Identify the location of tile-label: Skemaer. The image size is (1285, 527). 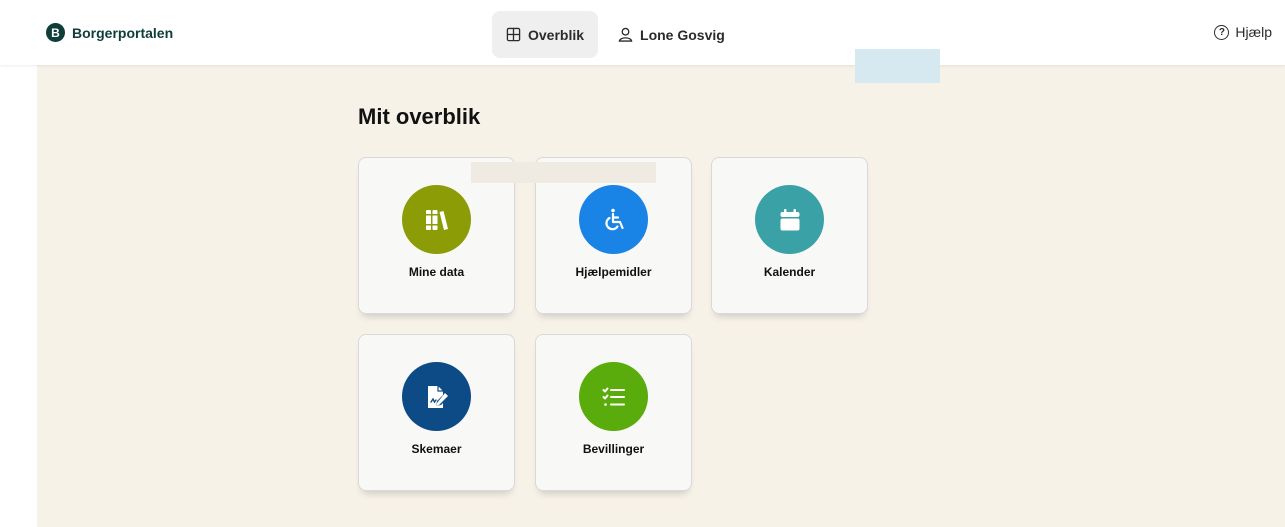
(436, 449).